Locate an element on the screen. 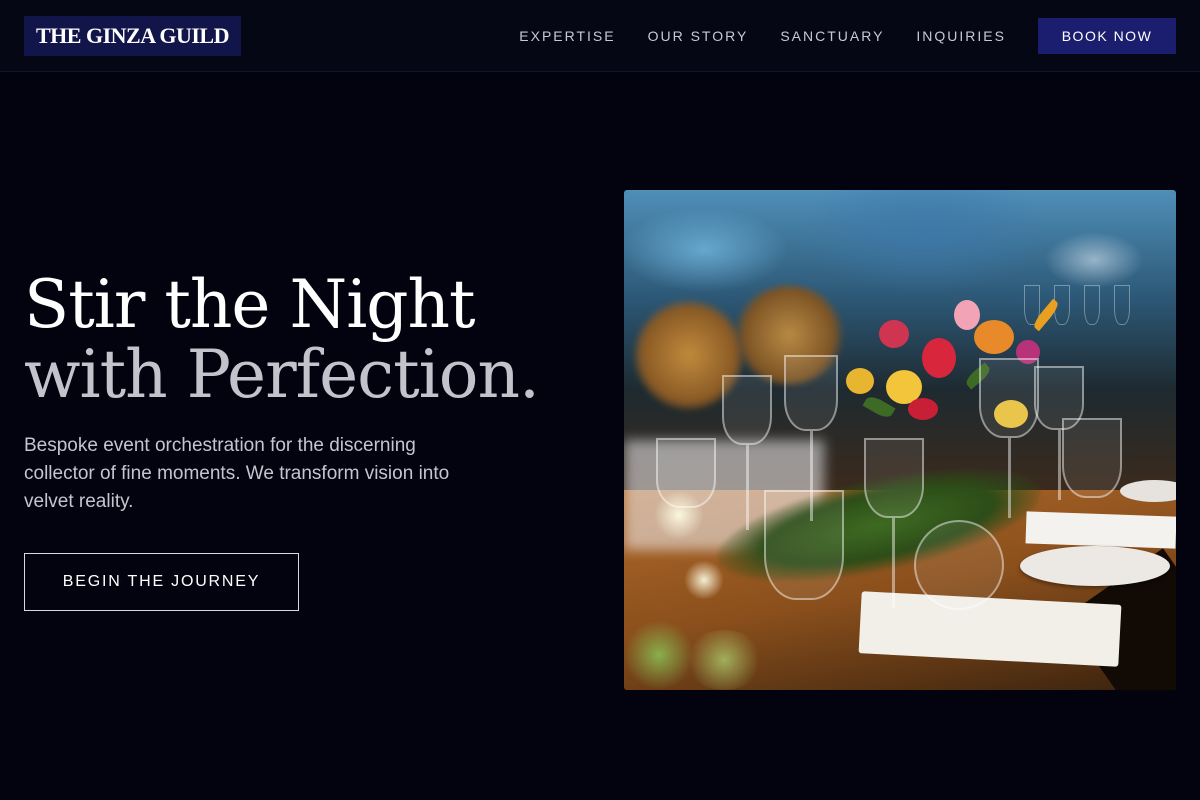  hero-headline: Stir the Night with Perfection. is located at coordinates (314, 340).